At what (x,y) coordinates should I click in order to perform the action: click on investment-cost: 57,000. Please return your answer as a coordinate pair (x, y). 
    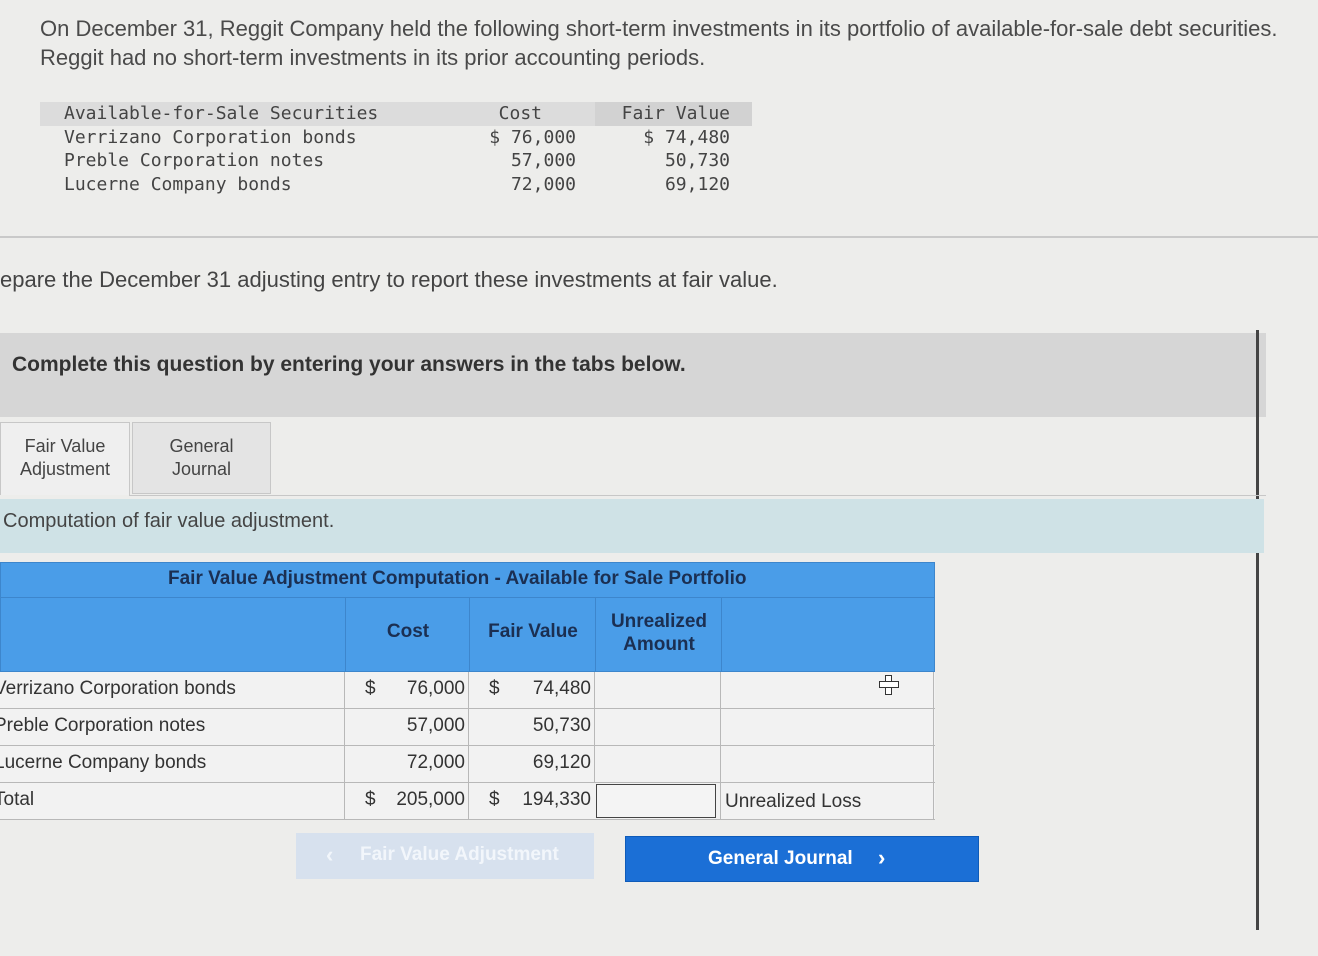
    Looking at the image, I should click on (543, 160).